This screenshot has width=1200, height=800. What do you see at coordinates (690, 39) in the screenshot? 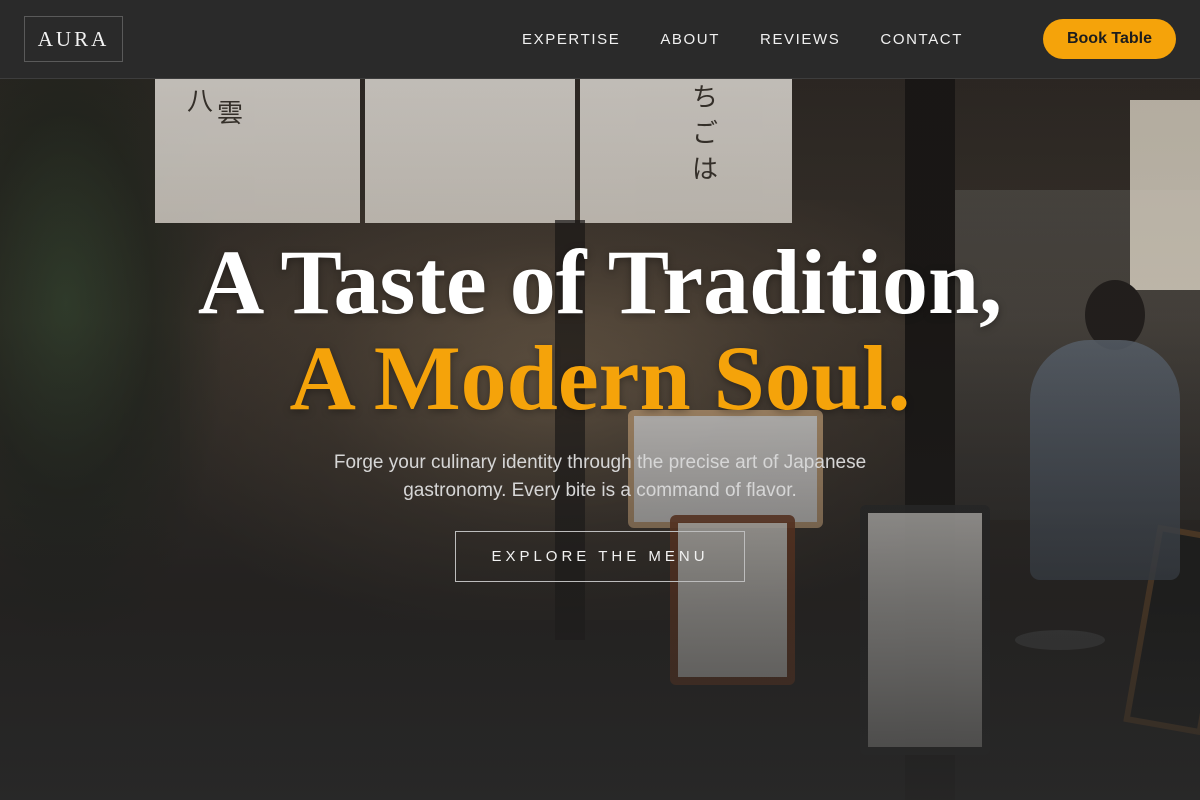
I see `nav-link-about: ABOUT` at bounding box center [690, 39].